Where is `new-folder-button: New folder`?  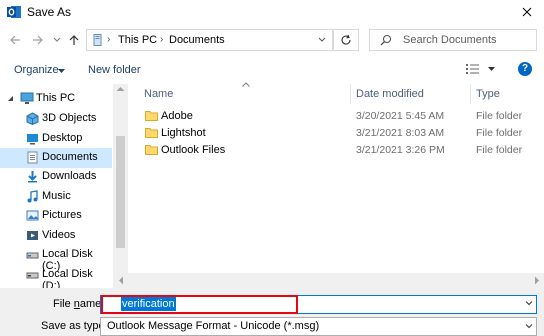
new-folder-button: New folder is located at coordinates (114, 70).